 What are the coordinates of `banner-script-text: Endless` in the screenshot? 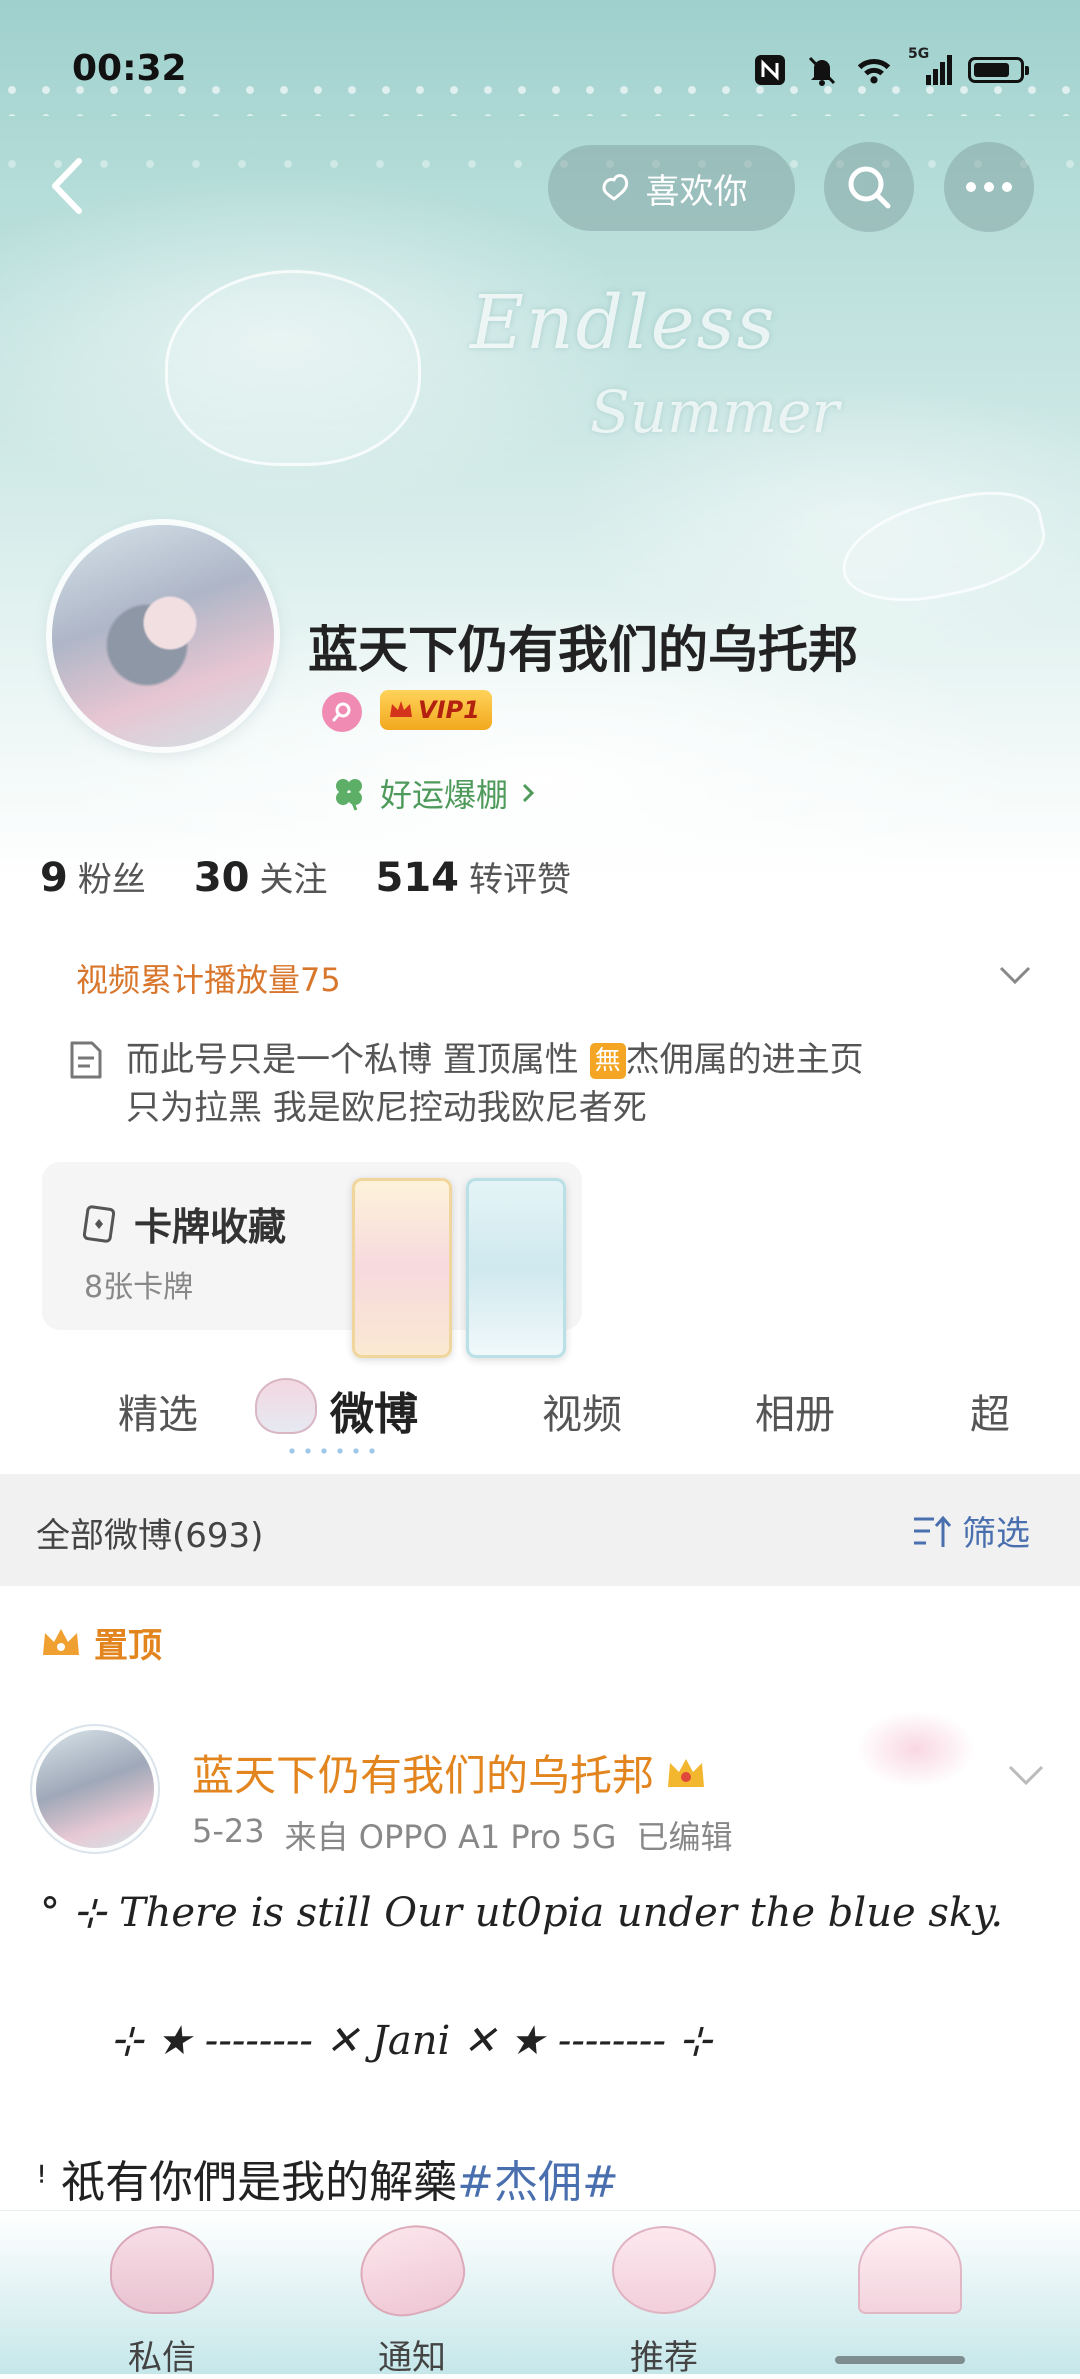 It's located at (623, 323).